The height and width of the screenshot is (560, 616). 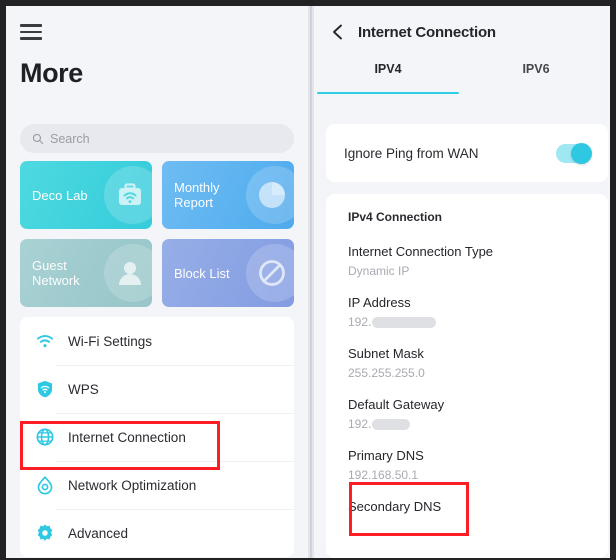 What do you see at coordinates (202, 273) in the screenshot?
I see `tile-label: Block List` at bounding box center [202, 273].